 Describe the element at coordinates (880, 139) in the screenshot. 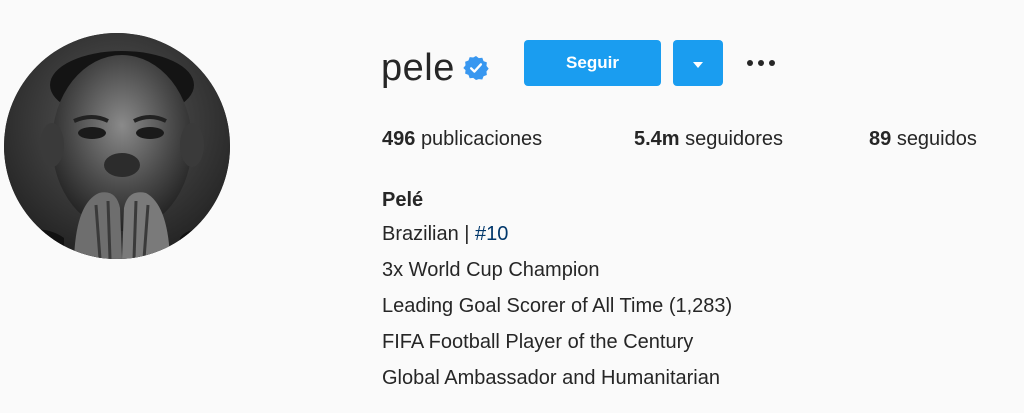

I see `following-count: 89` at that location.